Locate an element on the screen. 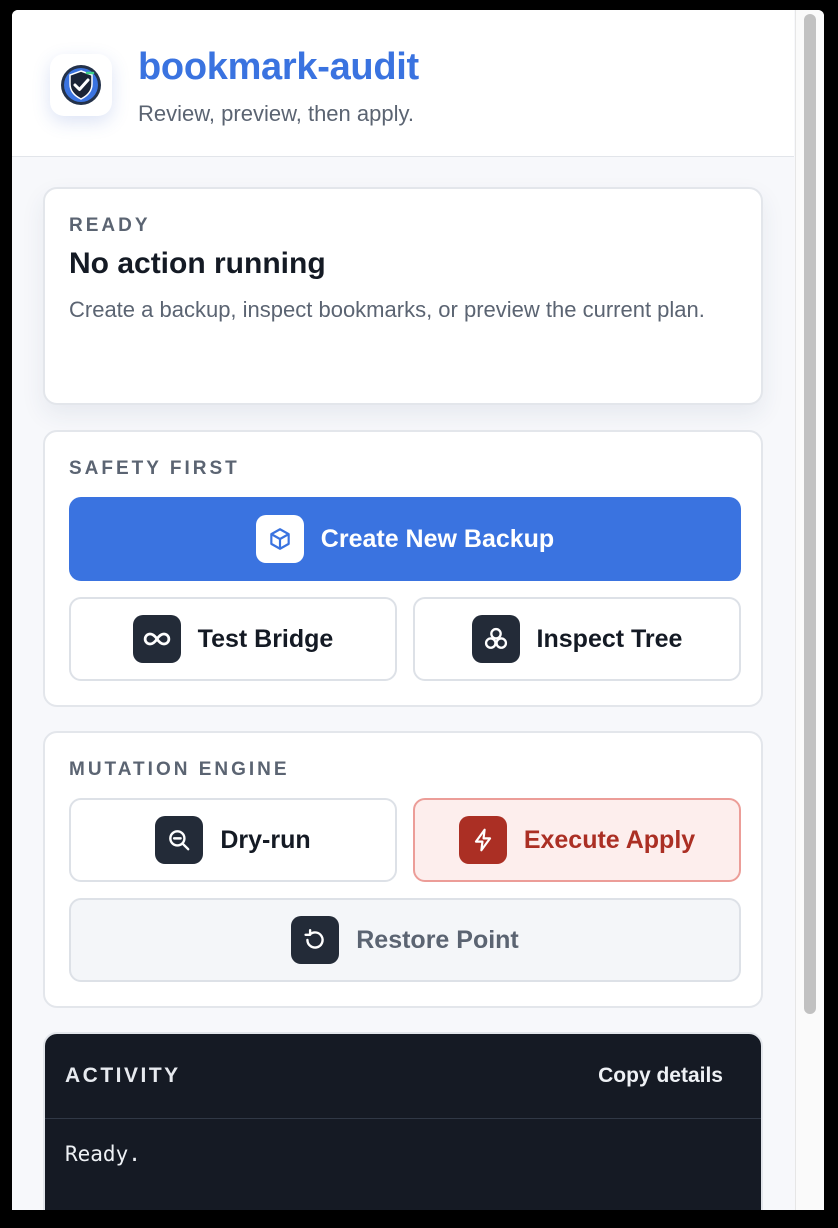 The height and width of the screenshot is (1228, 838). restore-point-button: Restore Point is located at coordinates (405, 940).